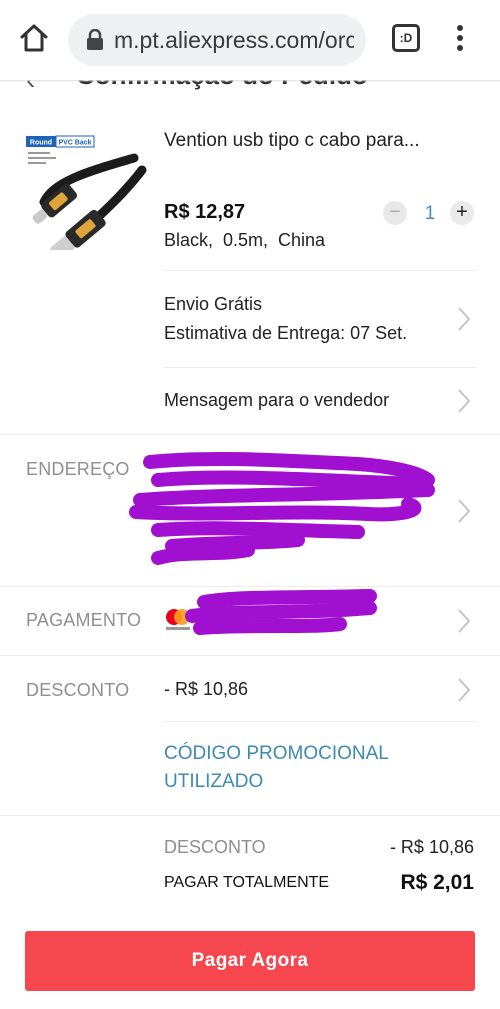 This screenshot has width=500, height=1009. I want to click on summary-total-label: PAGAR TOTALMENTE, so click(247, 882).